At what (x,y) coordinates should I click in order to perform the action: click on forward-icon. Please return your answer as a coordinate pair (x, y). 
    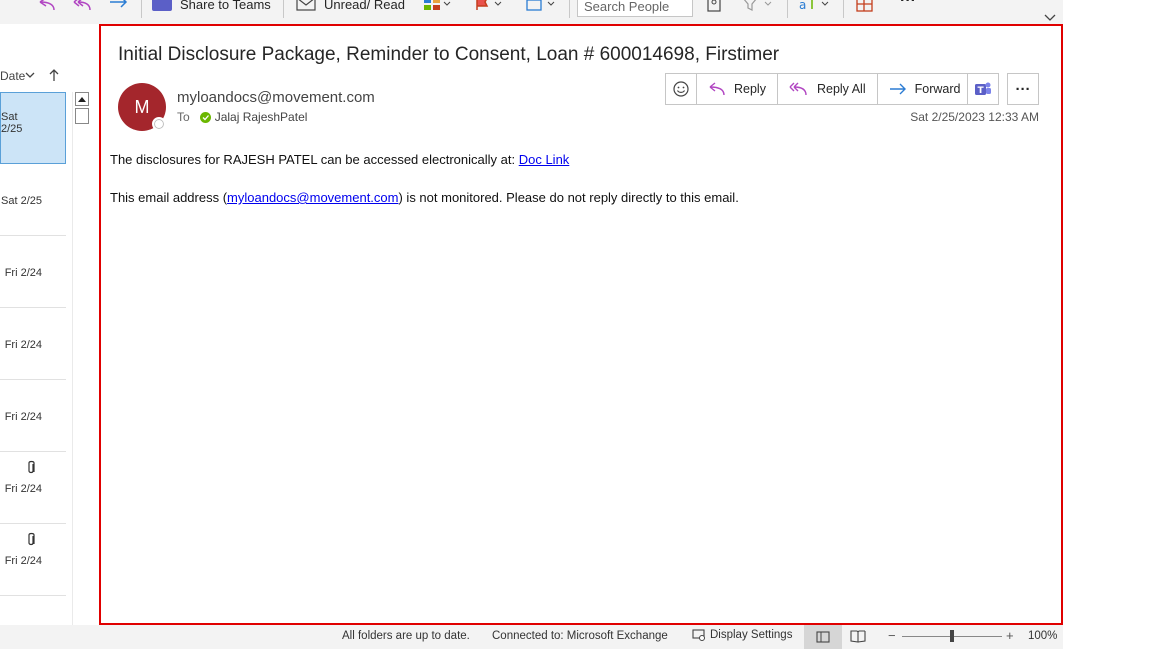
    Looking at the image, I should click on (897, 89).